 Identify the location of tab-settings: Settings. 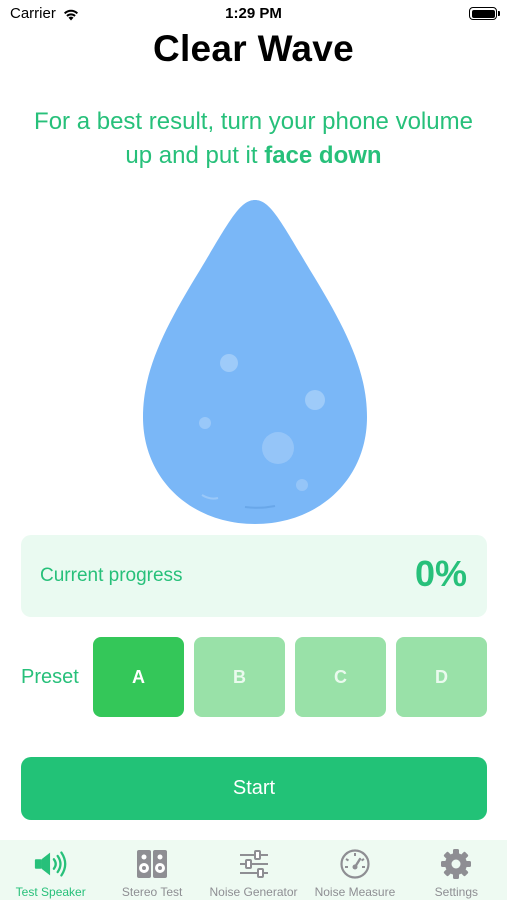
(456, 870).